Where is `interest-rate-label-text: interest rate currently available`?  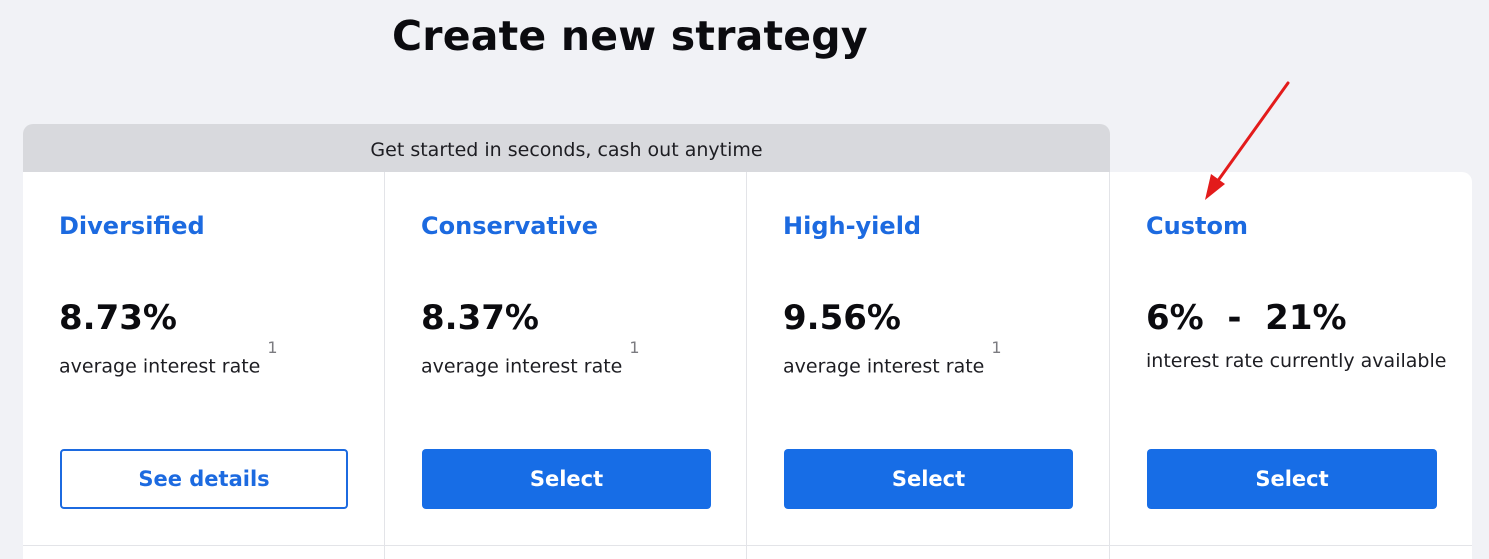 interest-rate-label-text: interest rate currently available is located at coordinates (1296, 361).